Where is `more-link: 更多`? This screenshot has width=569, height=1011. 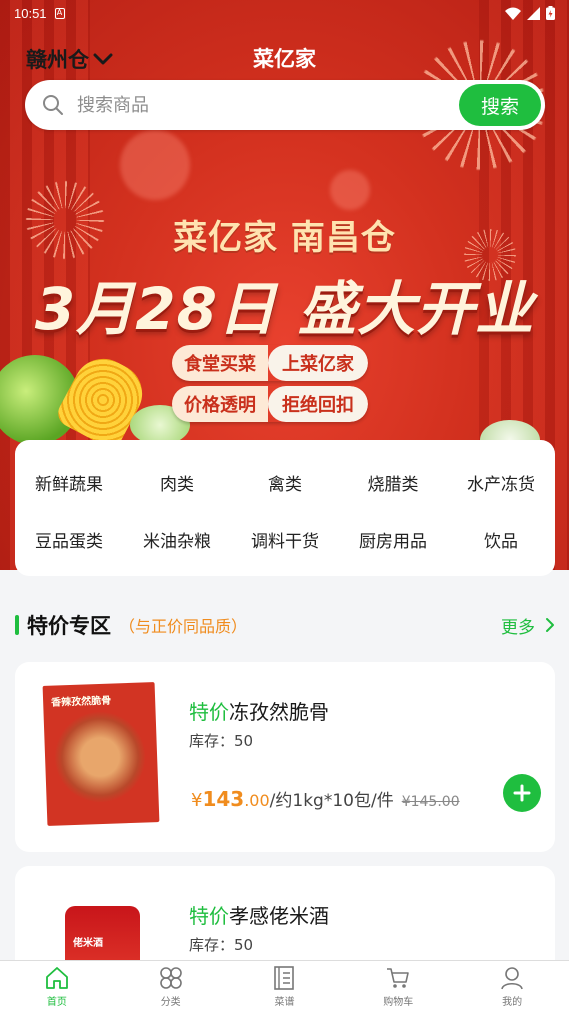 more-link: 更多 is located at coordinates (528, 625).